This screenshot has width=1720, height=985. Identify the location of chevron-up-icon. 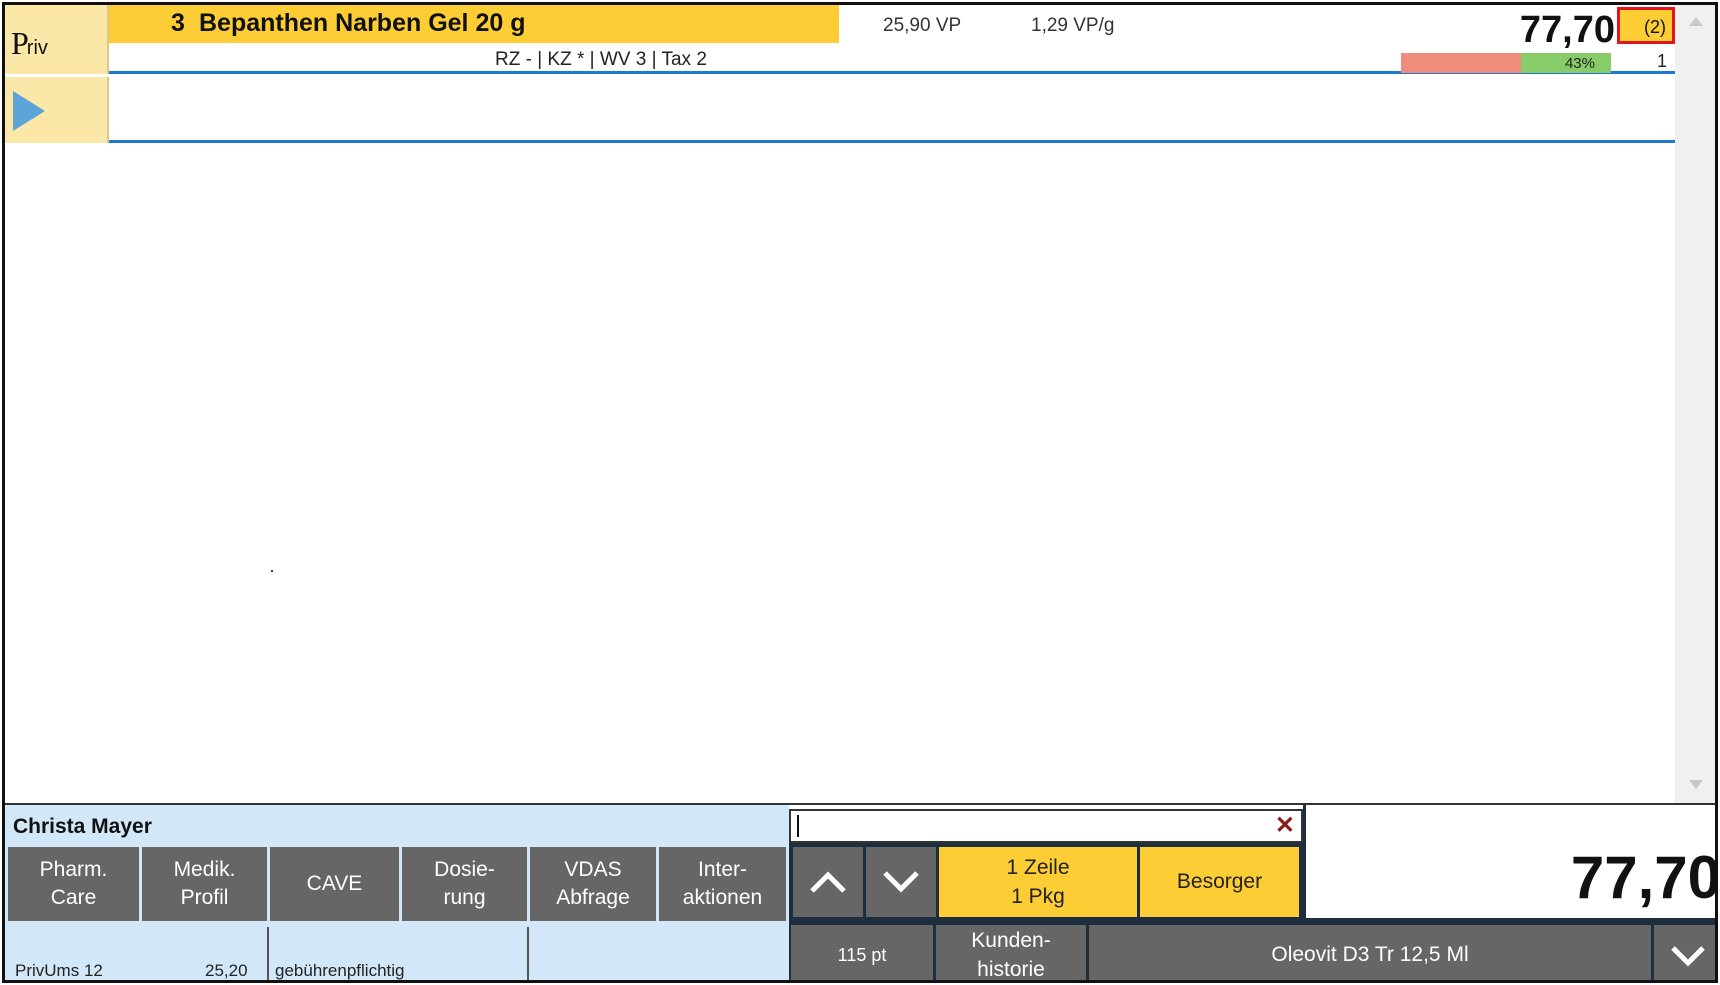
(828, 882).